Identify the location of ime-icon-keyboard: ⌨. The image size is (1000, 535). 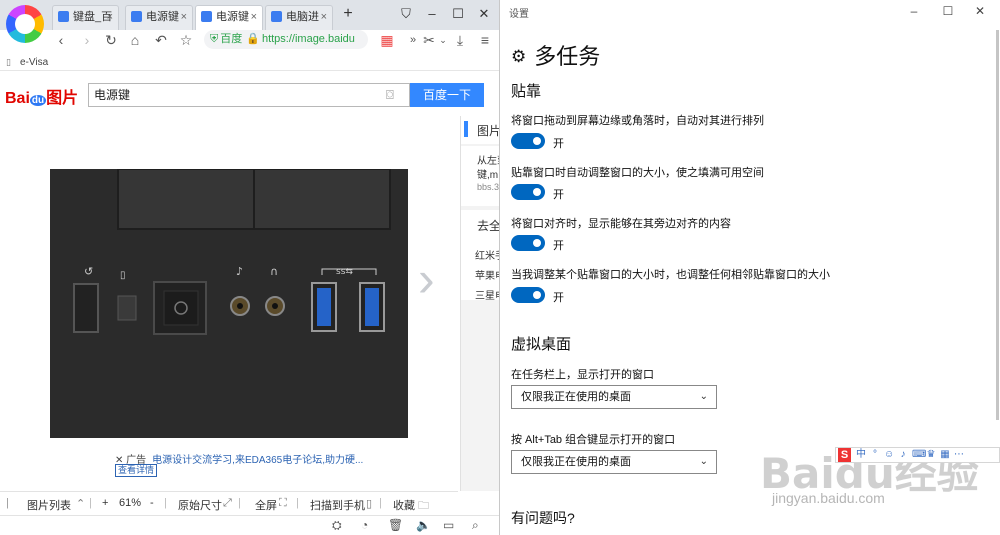
(919, 455).